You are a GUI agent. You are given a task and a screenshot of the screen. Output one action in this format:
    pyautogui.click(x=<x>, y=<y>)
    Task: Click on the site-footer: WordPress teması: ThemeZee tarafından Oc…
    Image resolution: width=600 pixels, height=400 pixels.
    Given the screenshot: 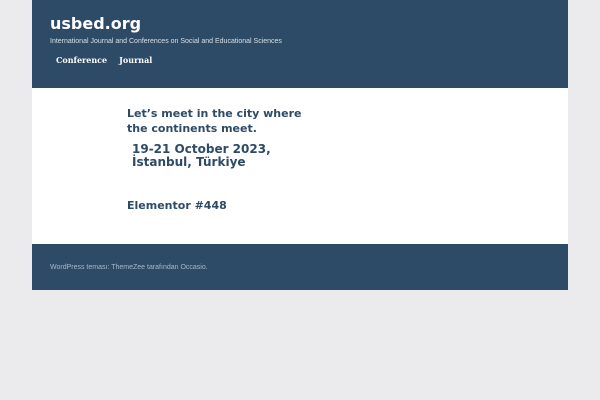 What is the action you would take?
    pyautogui.click(x=300, y=267)
    